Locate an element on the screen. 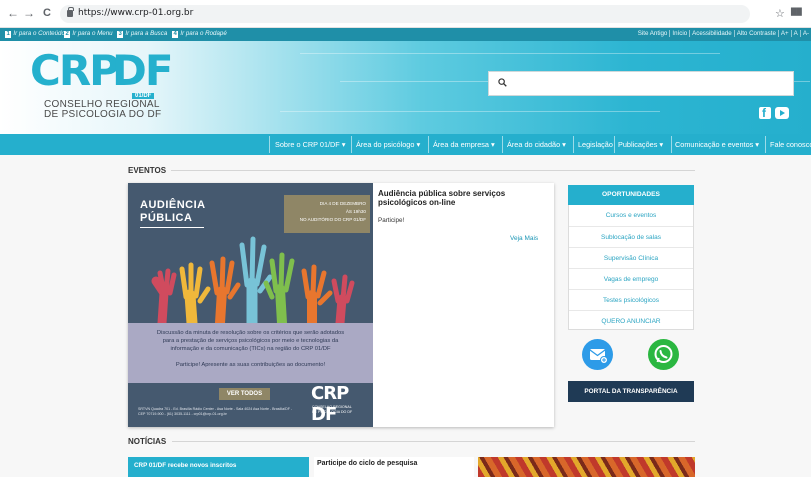  opp-room-sublet: Sublocação de salas is located at coordinates (631, 236).